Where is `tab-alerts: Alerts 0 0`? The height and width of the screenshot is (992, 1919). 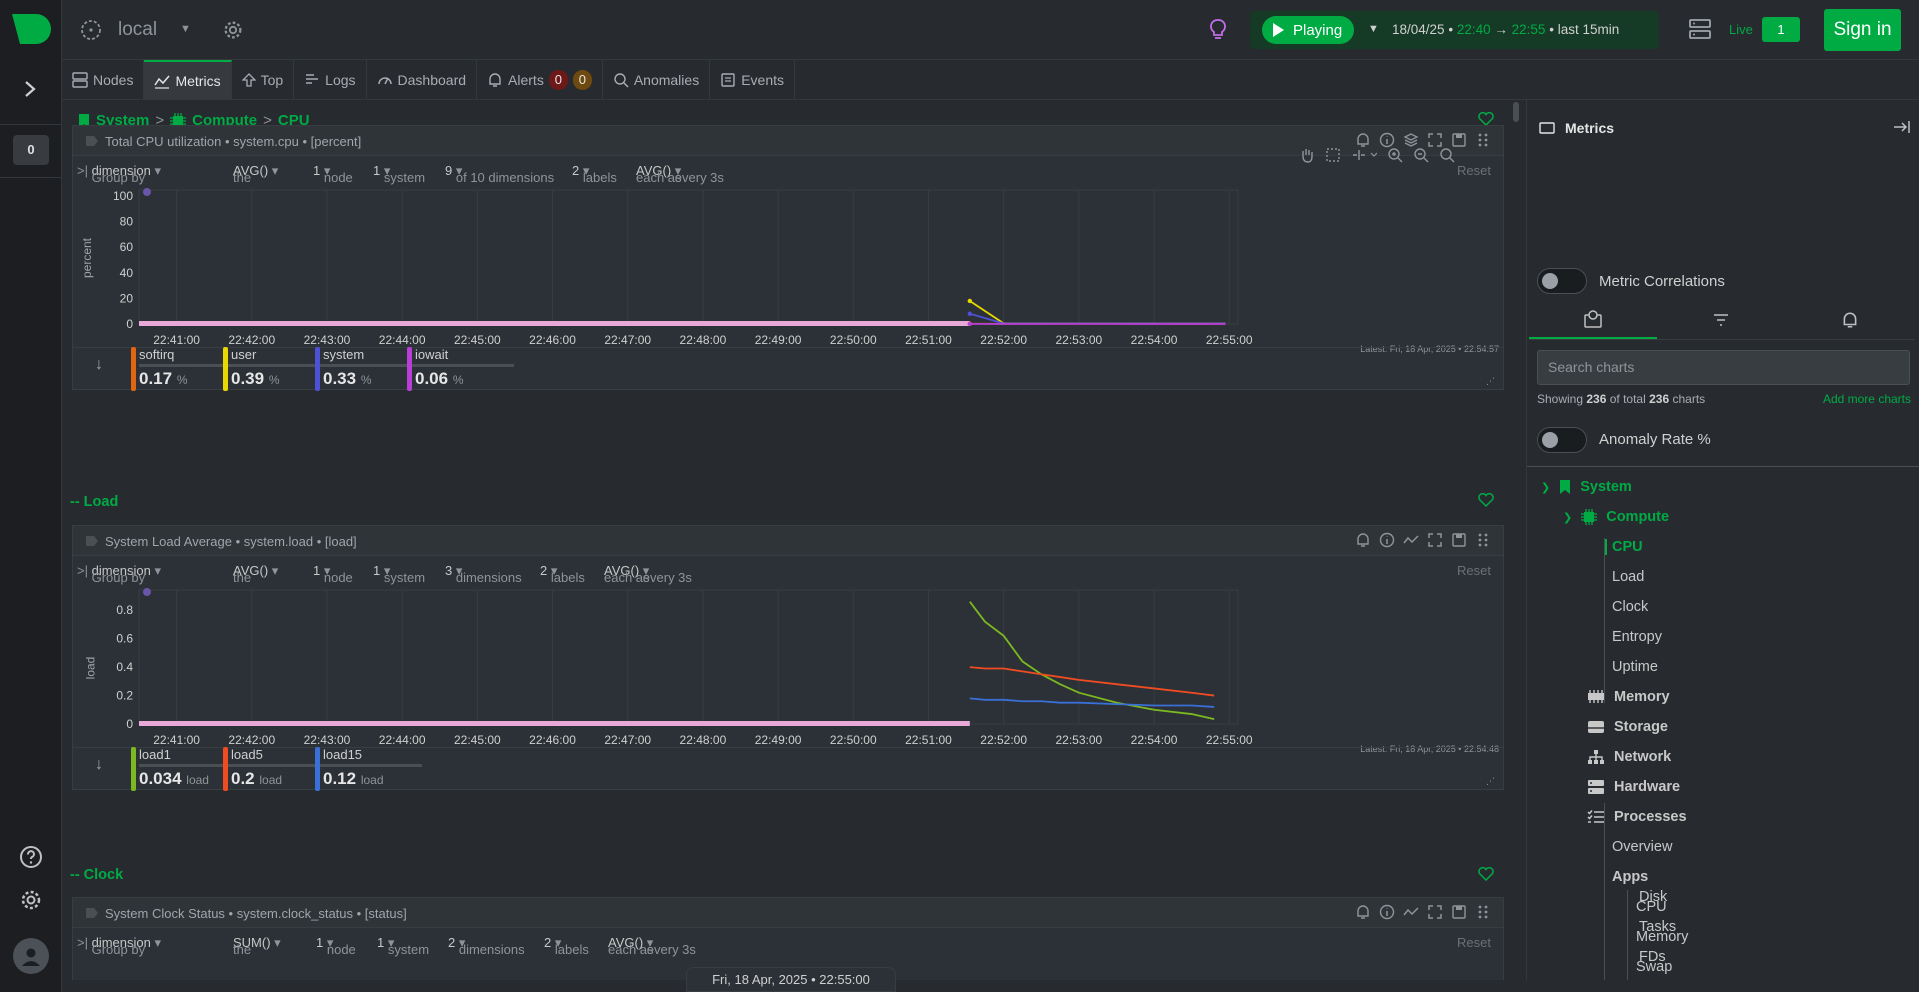
tab-alerts: Alerts 0 0 is located at coordinates (540, 79).